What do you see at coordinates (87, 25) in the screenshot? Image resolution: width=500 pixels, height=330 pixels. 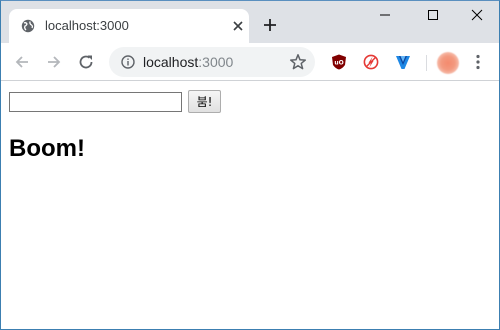 I see `tab-title: localhost:3000` at bounding box center [87, 25].